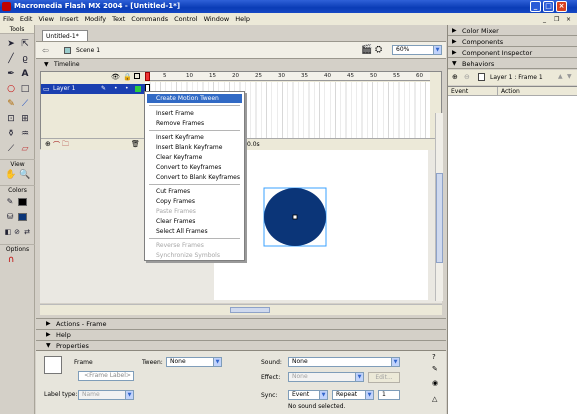 The image size is (577, 414). I want to click on menu-convert-to-blank-keyframes: Convert to Blank Keyframes, so click(194, 177).